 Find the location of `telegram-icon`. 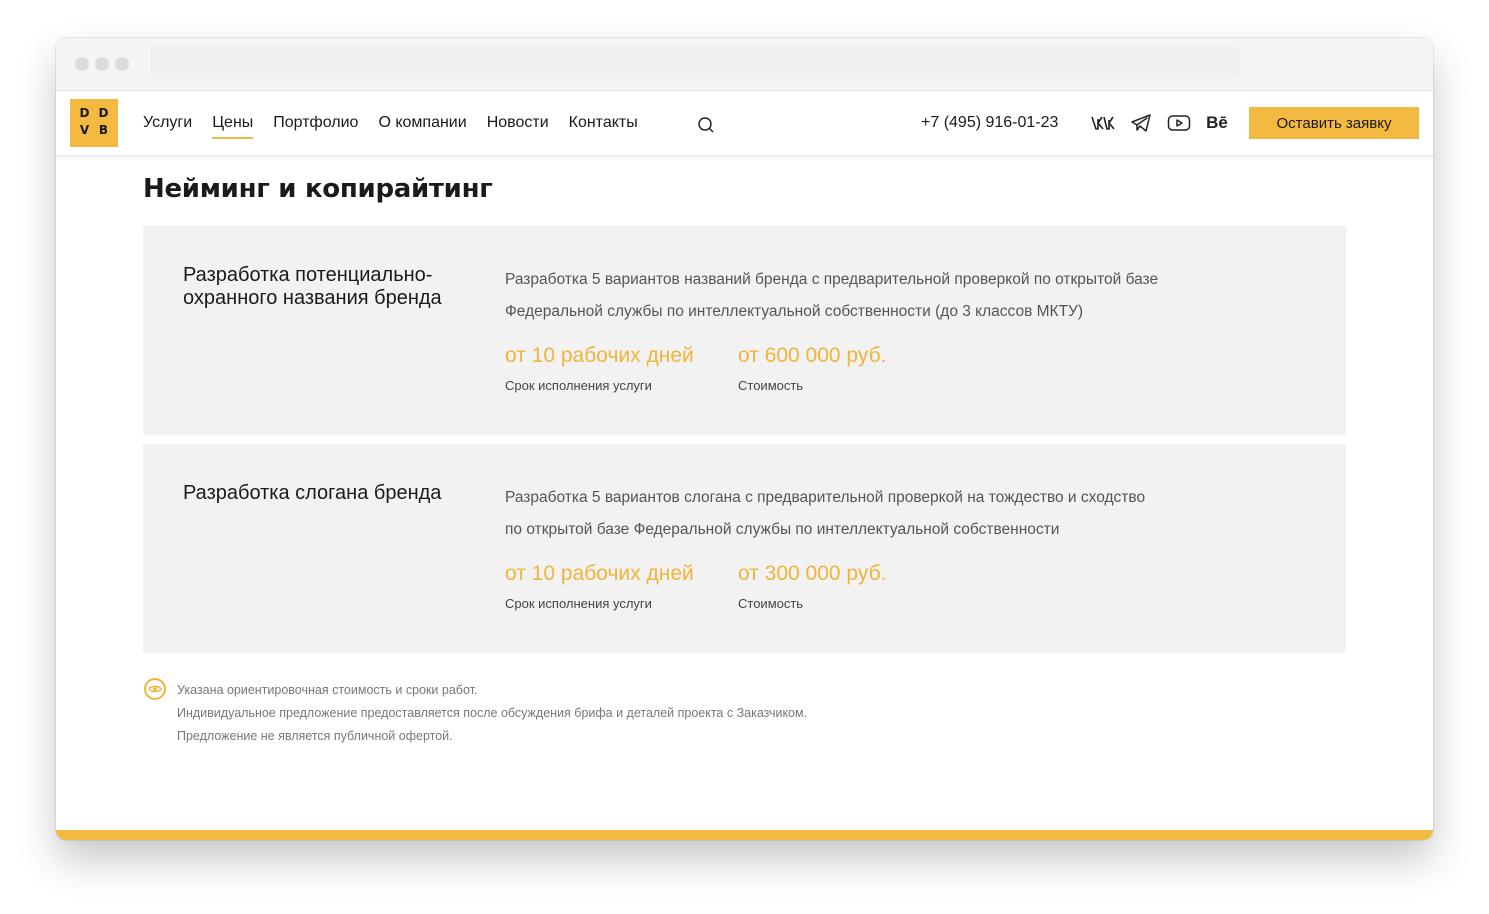

telegram-icon is located at coordinates (1141, 123).